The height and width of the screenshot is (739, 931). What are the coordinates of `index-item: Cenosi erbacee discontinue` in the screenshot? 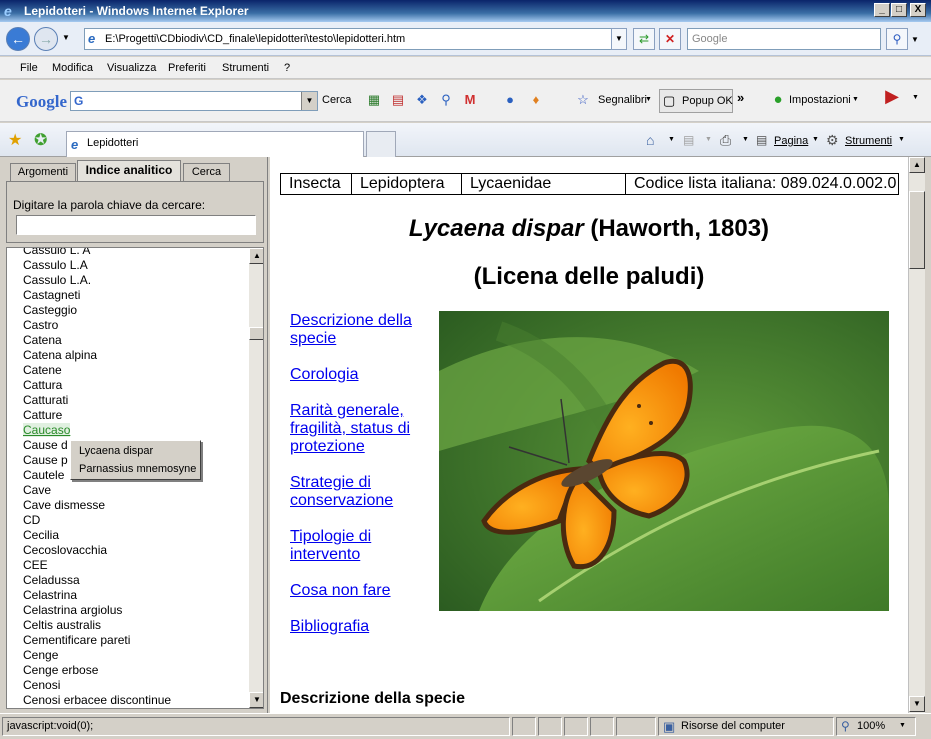 It's located at (97, 700).